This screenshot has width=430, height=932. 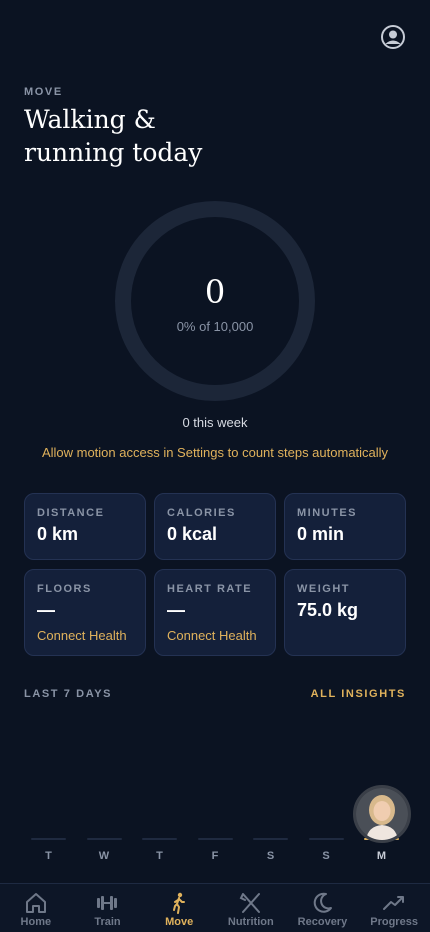 What do you see at coordinates (215, 422) in the screenshot?
I see `week-total: 0 this week` at bounding box center [215, 422].